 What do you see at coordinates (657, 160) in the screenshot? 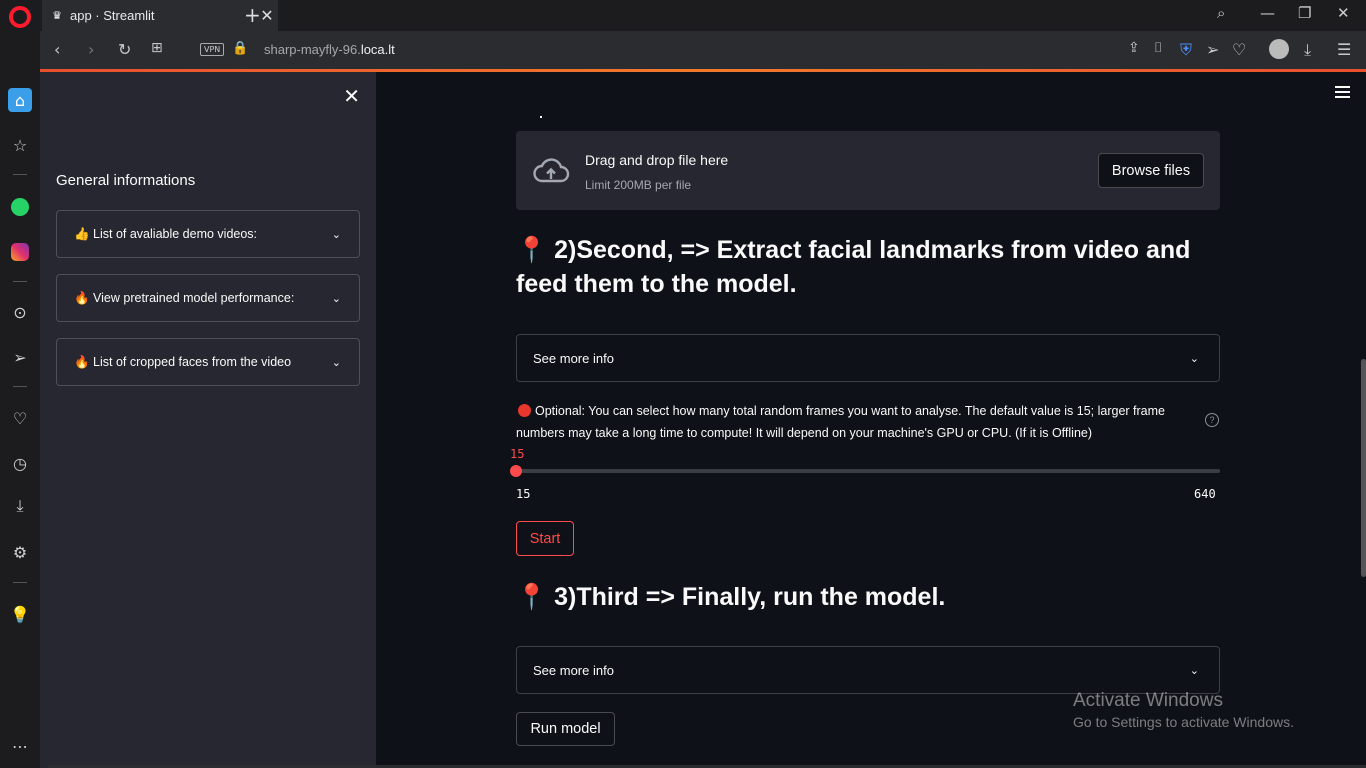
I see `uploader-instructions: Drag and drop file here` at bounding box center [657, 160].